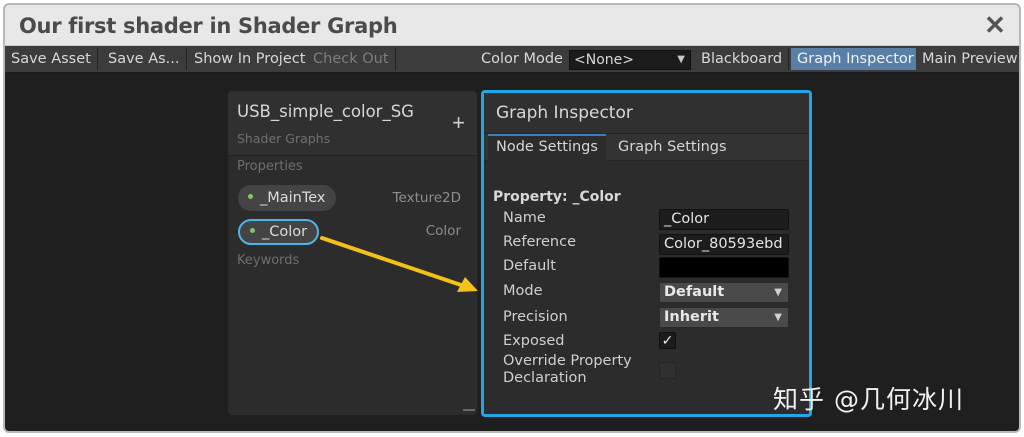  I want to click on precision-value: Inherit, so click(691, 317).